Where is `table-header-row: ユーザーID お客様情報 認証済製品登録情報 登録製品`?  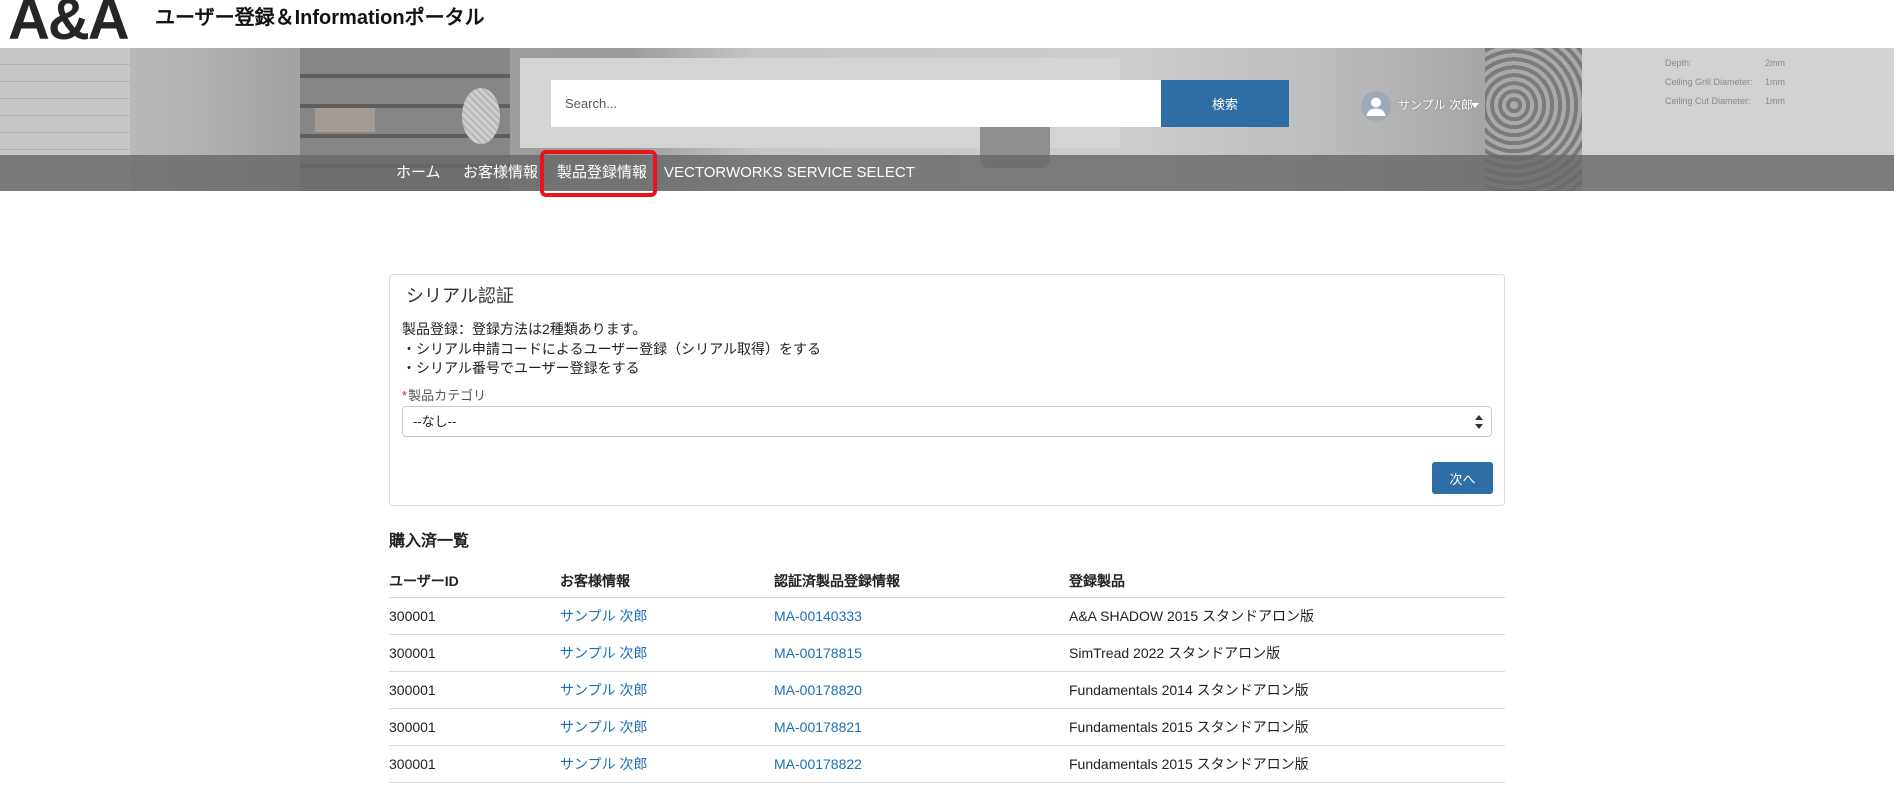
table-header-row: ユーザーID お客様情報 認証済製品登録情報 登録製品 is located at coordinates (947, 581).